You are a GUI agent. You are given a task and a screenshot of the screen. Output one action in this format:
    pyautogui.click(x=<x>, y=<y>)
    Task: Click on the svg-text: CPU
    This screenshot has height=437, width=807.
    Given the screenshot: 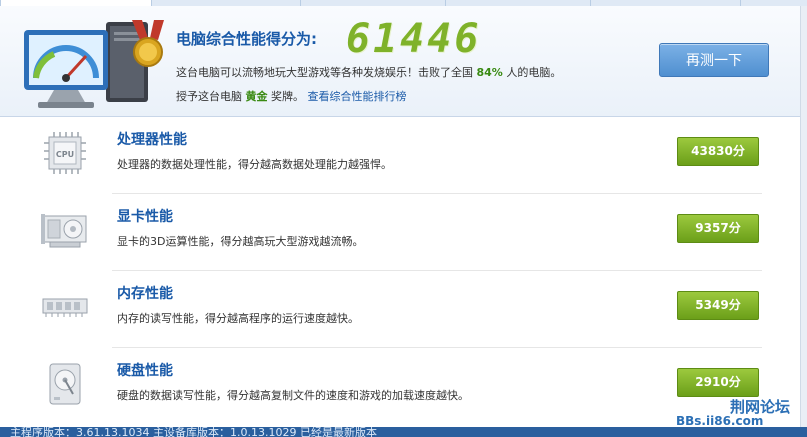 What is the action you would take?
    pyautogui.click(x=65, y=154)
    